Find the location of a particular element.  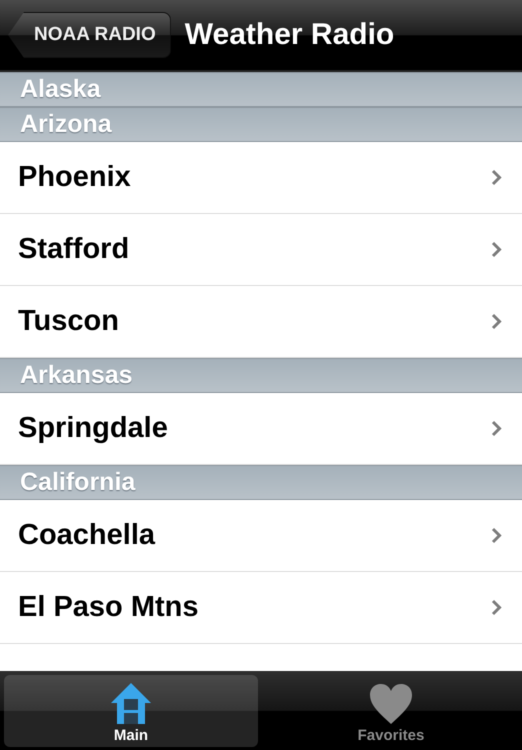

screen-title: Weather Radio is located at coordinates (289, 35).